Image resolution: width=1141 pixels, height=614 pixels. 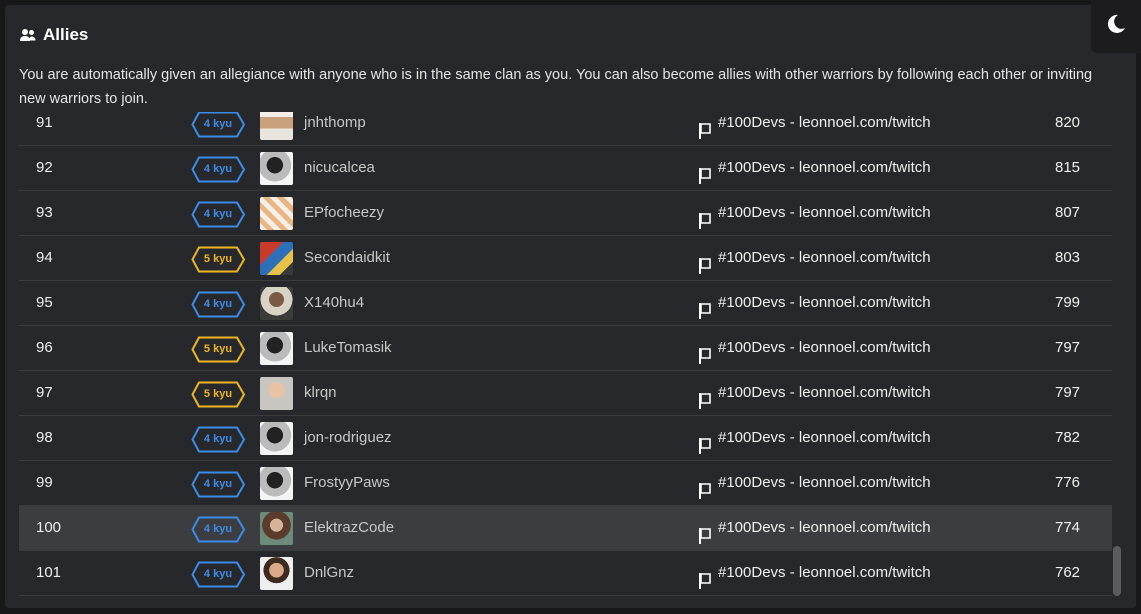 I want to click on username-link: ElektrazCode, so click(x=349, y=528).